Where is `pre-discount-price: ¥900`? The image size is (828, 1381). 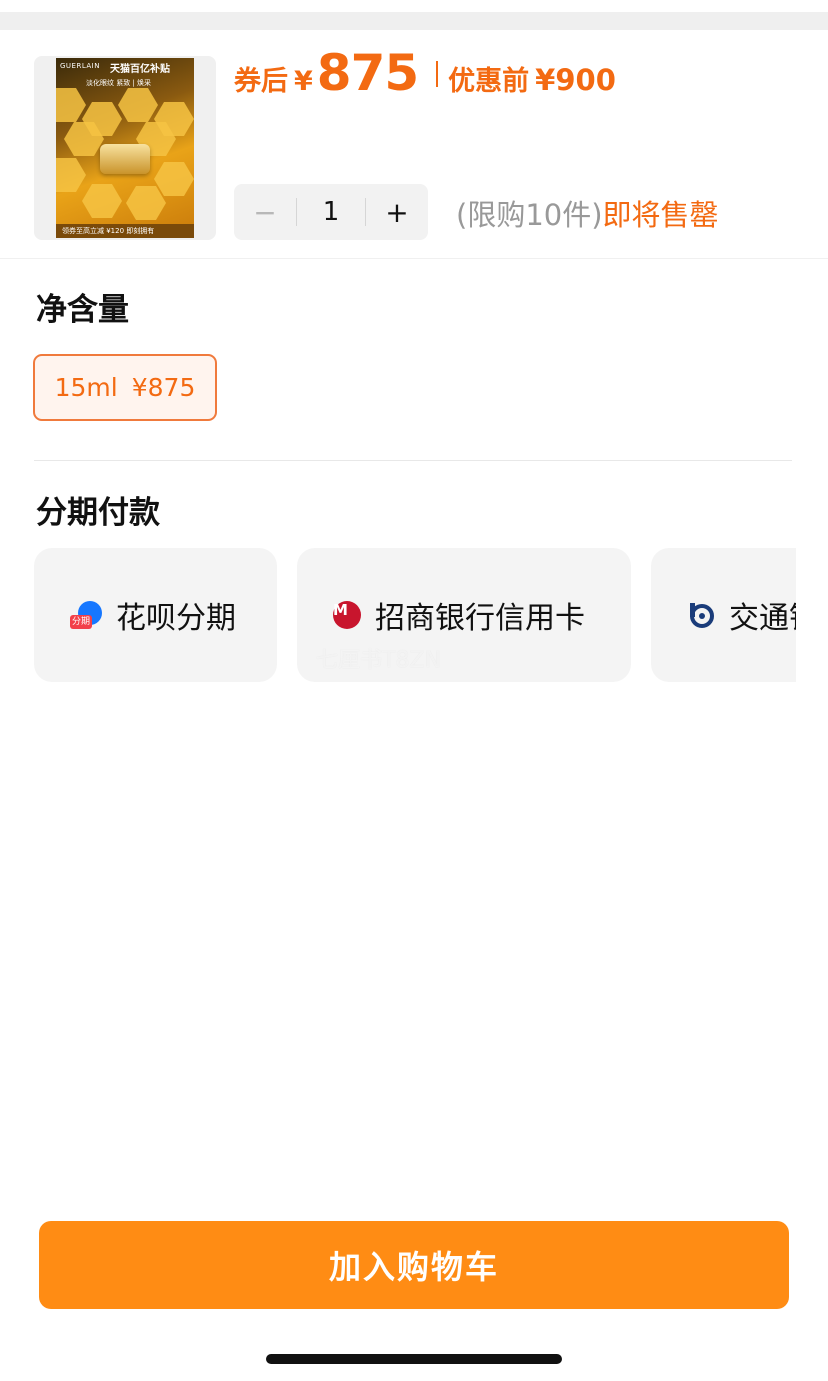
pre-discount-price: ¥900 is located at coordinates (575, 80).